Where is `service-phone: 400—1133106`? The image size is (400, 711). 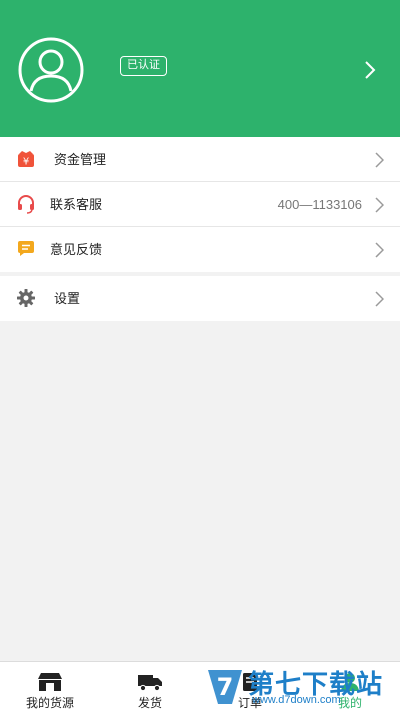
service-phone: 400—1133106 is located at coordinates (320, 204).